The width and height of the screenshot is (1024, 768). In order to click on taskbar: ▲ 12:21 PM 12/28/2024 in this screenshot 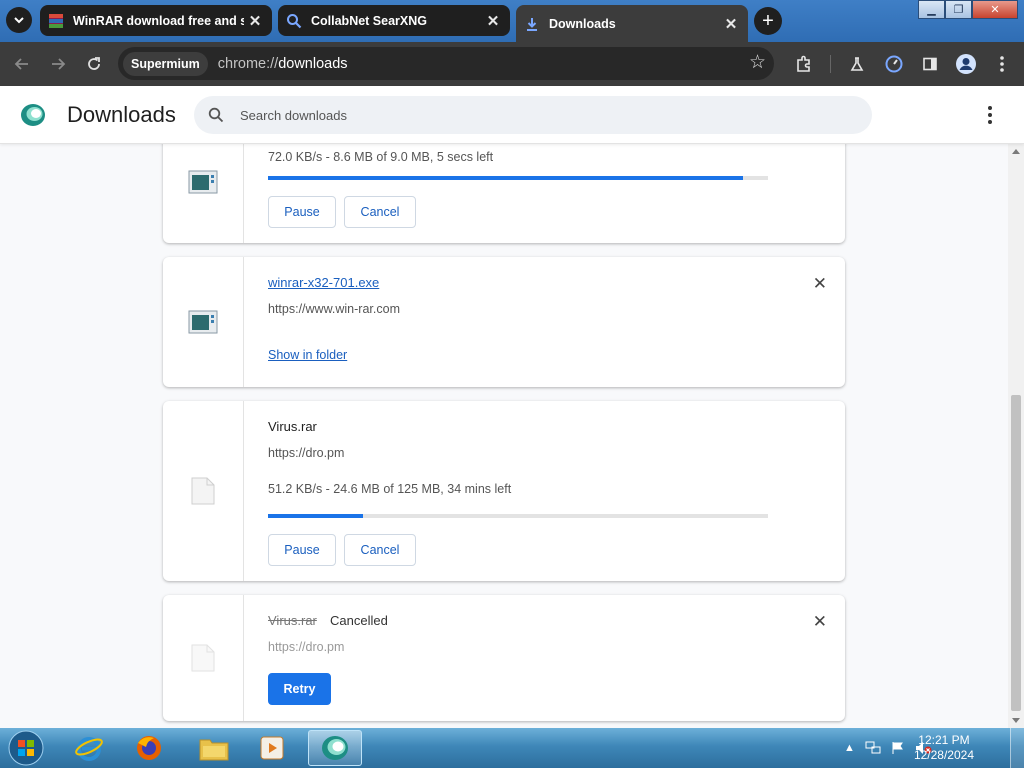, I will do `click(512, 748)`.